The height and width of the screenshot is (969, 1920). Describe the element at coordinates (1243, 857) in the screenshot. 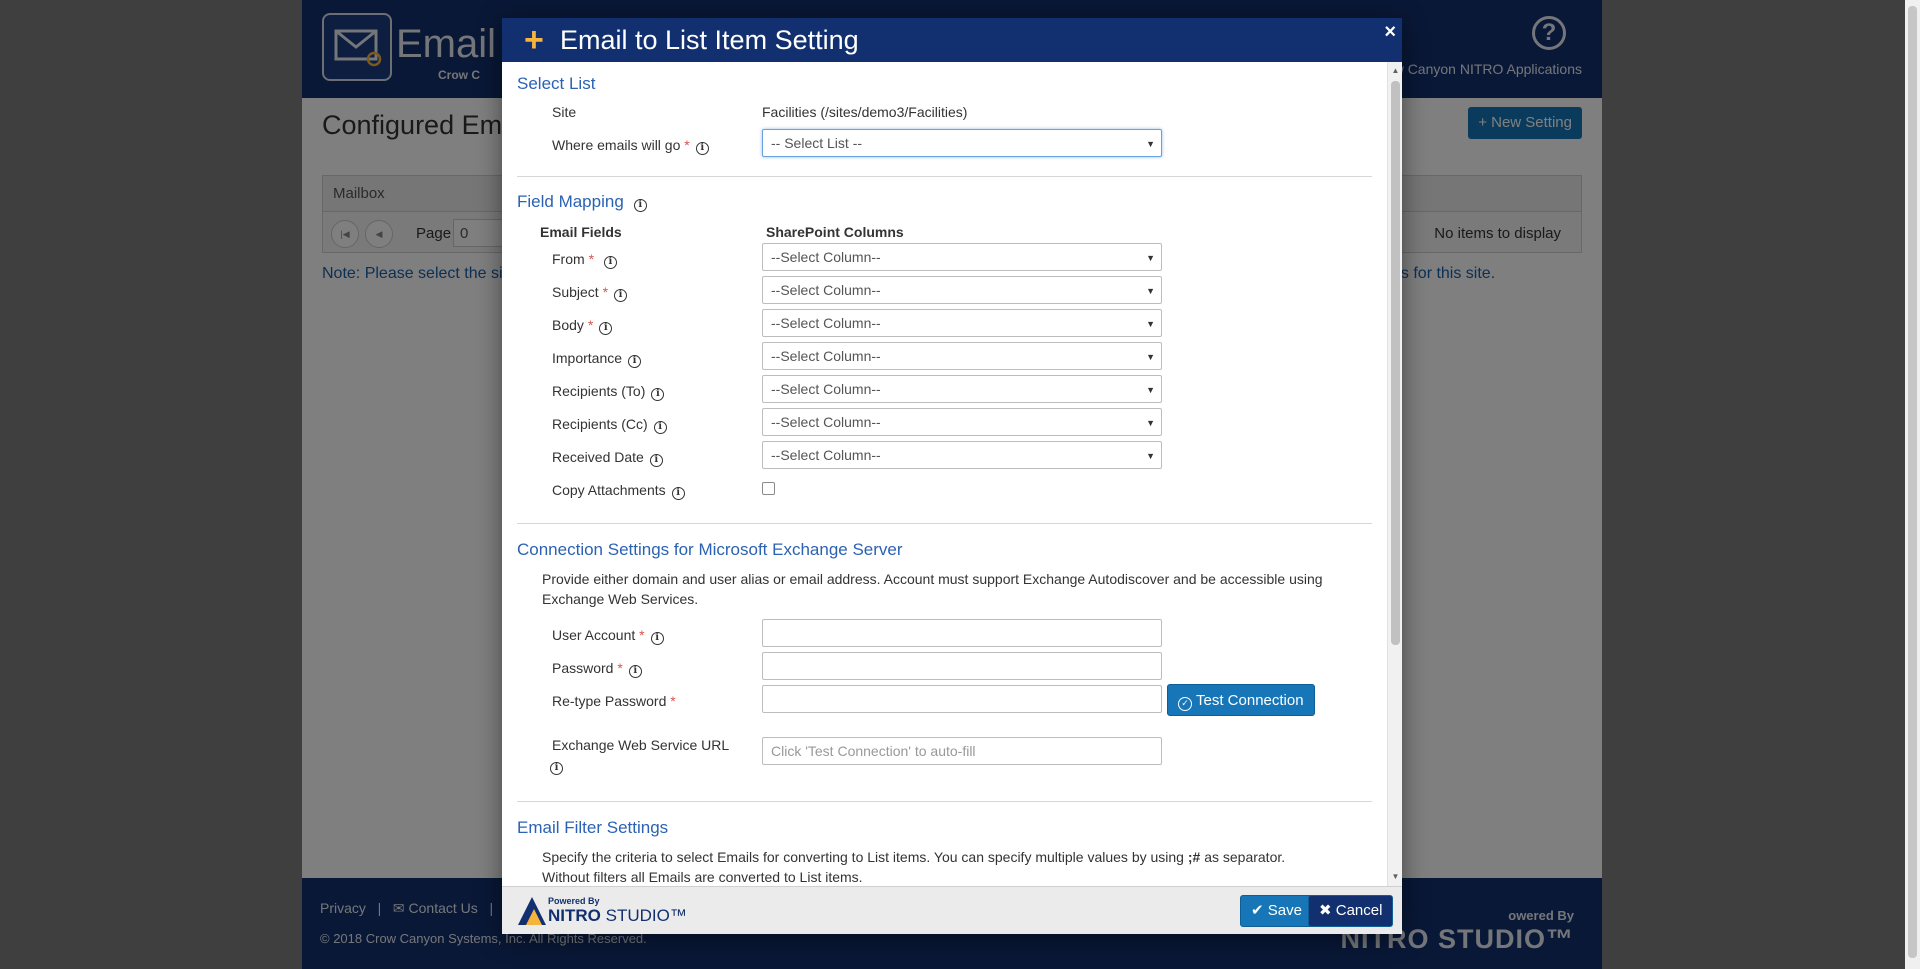

I see `filter-help-after: as separator.` at that location.